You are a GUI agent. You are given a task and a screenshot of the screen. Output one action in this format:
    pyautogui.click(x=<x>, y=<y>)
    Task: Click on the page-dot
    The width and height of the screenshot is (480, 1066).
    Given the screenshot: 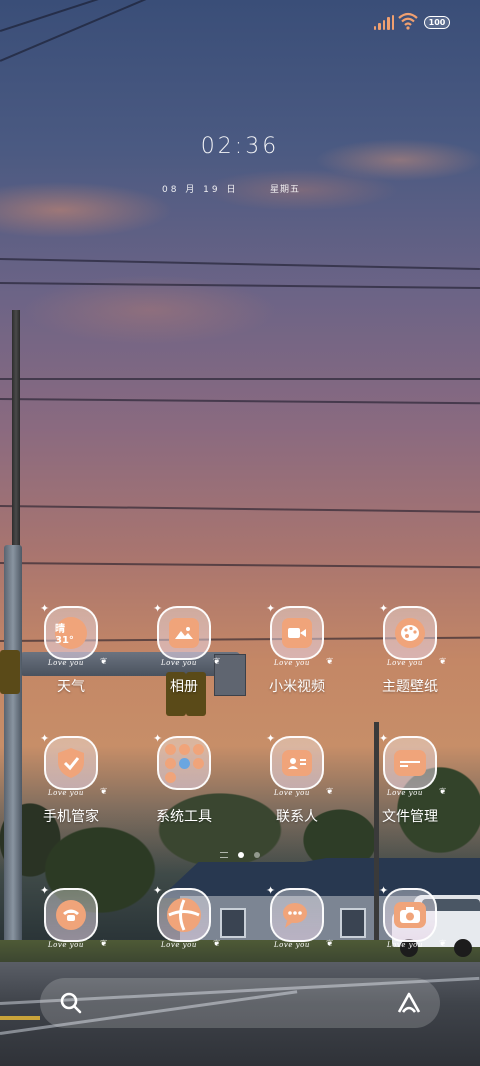 What is the action you would take?
    pyautogui.click(x=257, y=855)
    